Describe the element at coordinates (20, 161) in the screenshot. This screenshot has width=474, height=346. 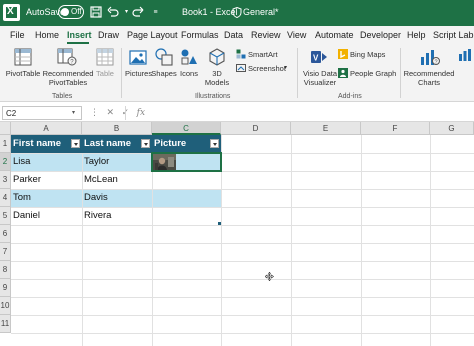
I see `cell-a2: Lisa` at that location.